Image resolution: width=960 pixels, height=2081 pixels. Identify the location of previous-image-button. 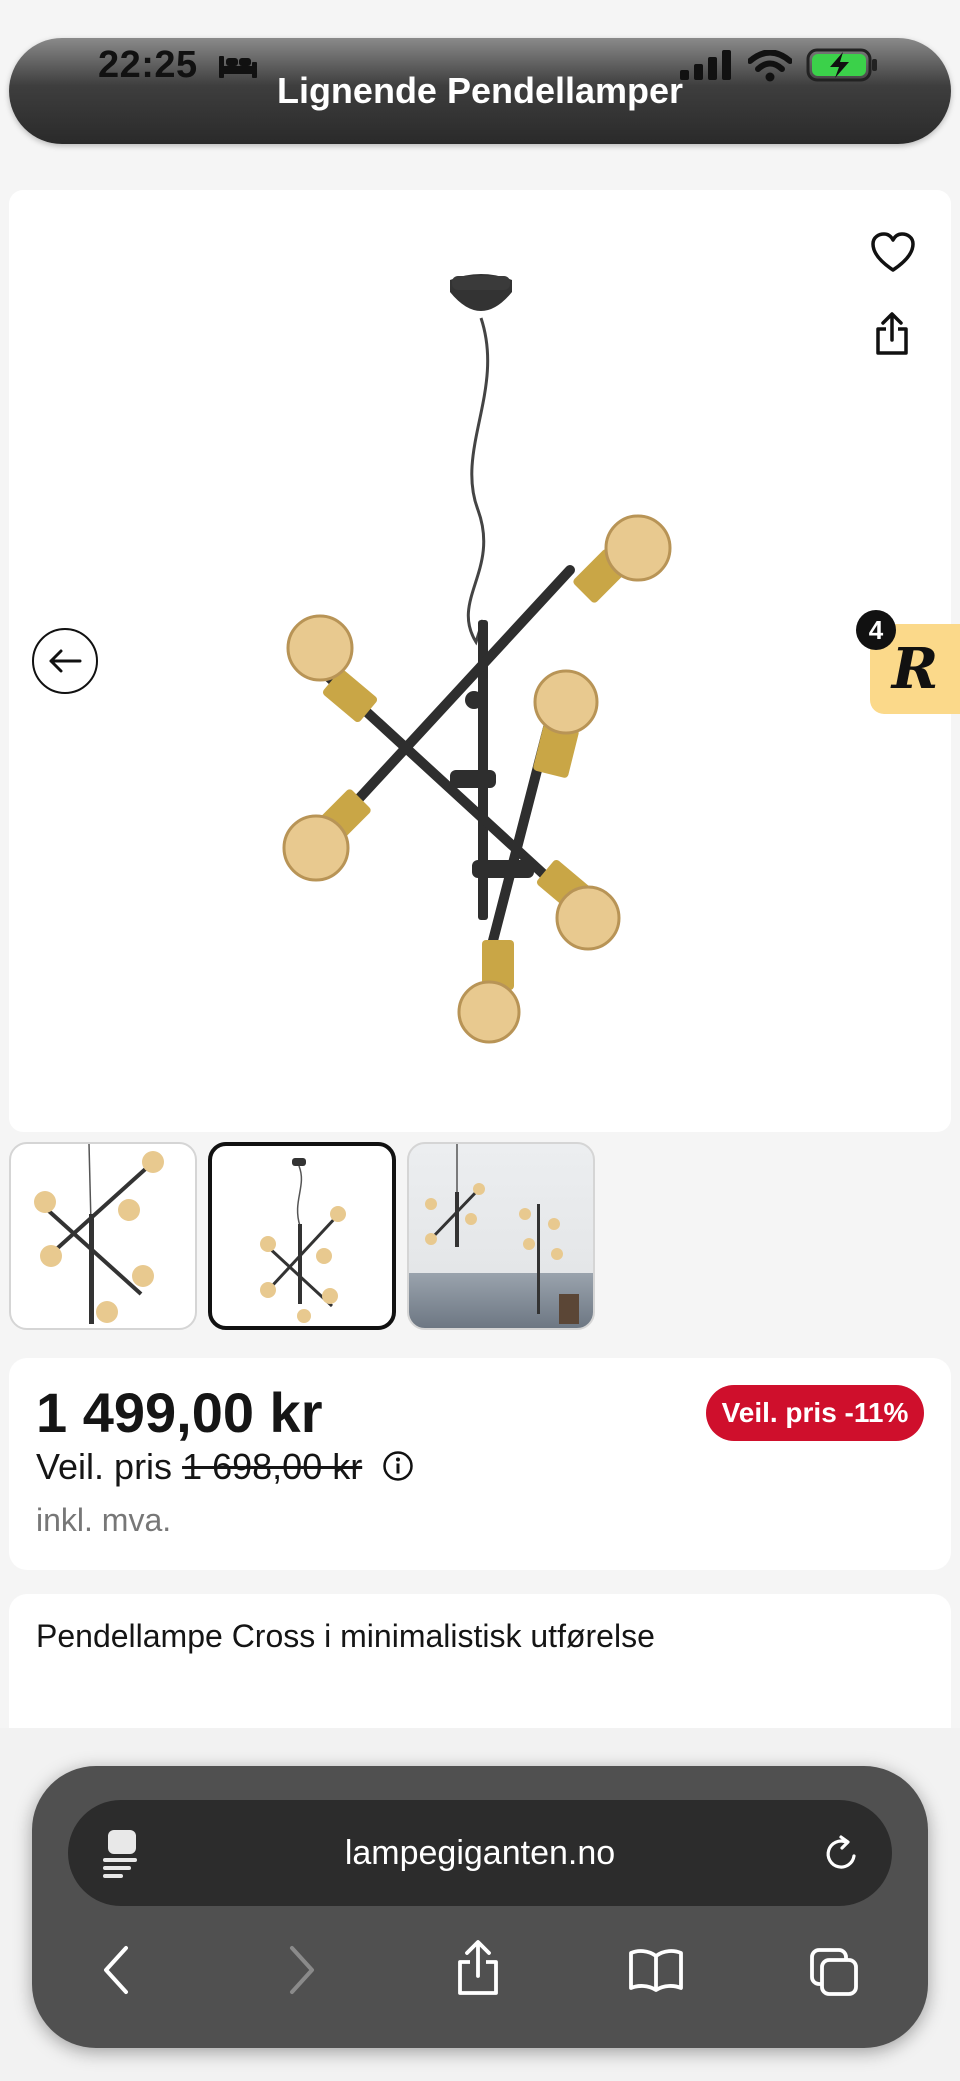
(65, 661).